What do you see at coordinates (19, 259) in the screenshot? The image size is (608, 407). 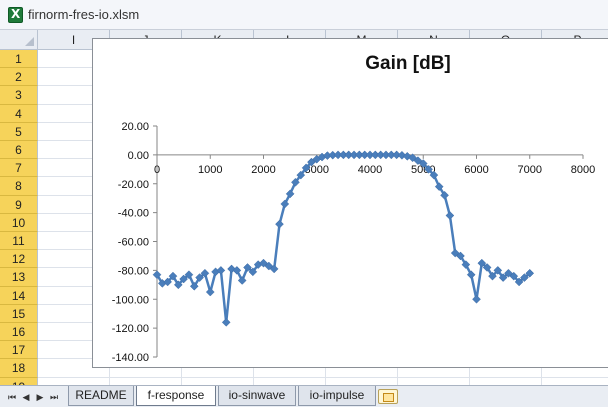 I see `row-header-12: 12` at bounding box center [19, 259].